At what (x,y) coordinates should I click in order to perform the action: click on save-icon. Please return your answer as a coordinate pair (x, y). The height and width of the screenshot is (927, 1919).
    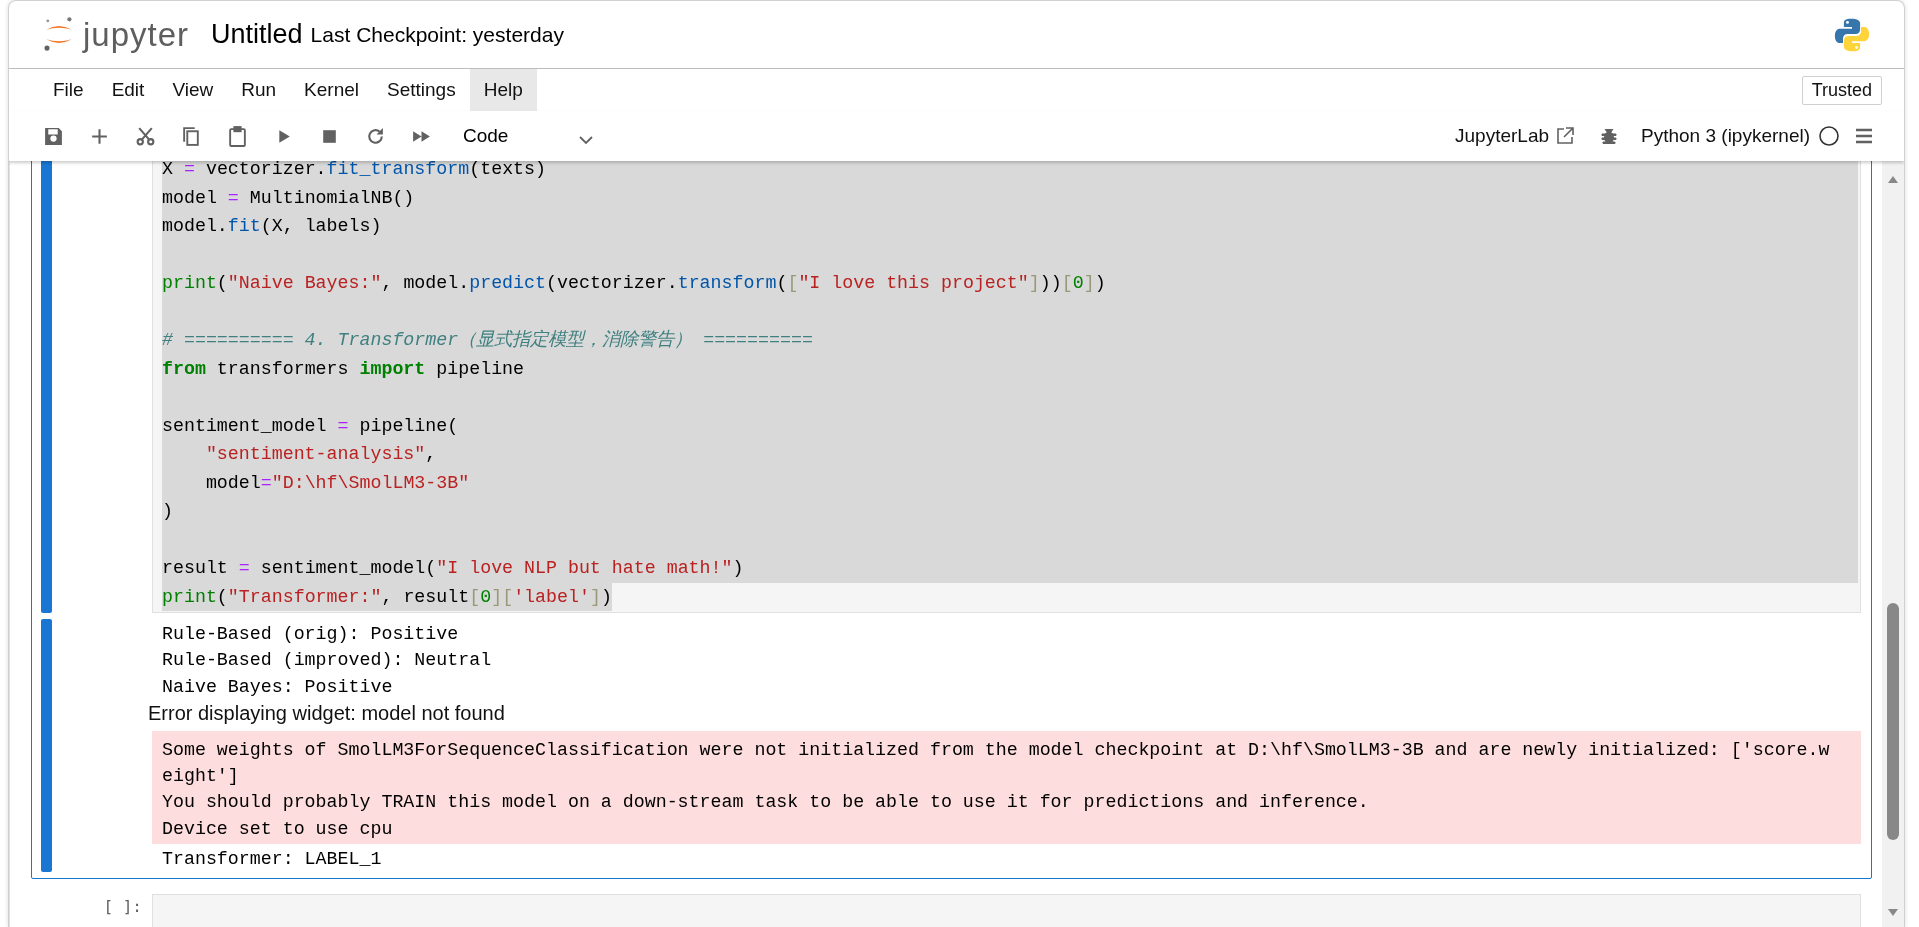
    Looking at the image, I should click on (53, 136).